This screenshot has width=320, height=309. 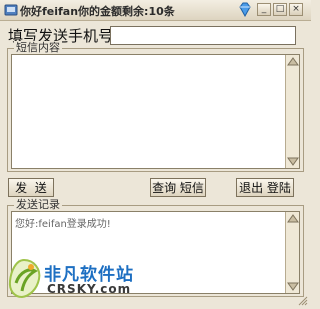 I want to click on phone-number-input, so click(x=203, y=35).